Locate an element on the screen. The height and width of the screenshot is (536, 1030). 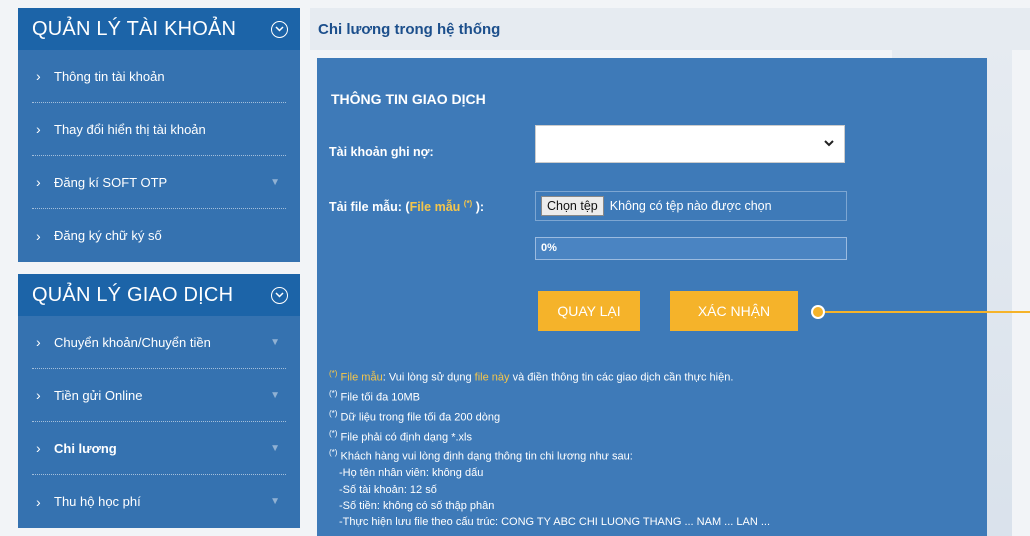
sidebar-item-label: Chuyển khoản/Chuyển tiền is located at coordinates (132, 342).